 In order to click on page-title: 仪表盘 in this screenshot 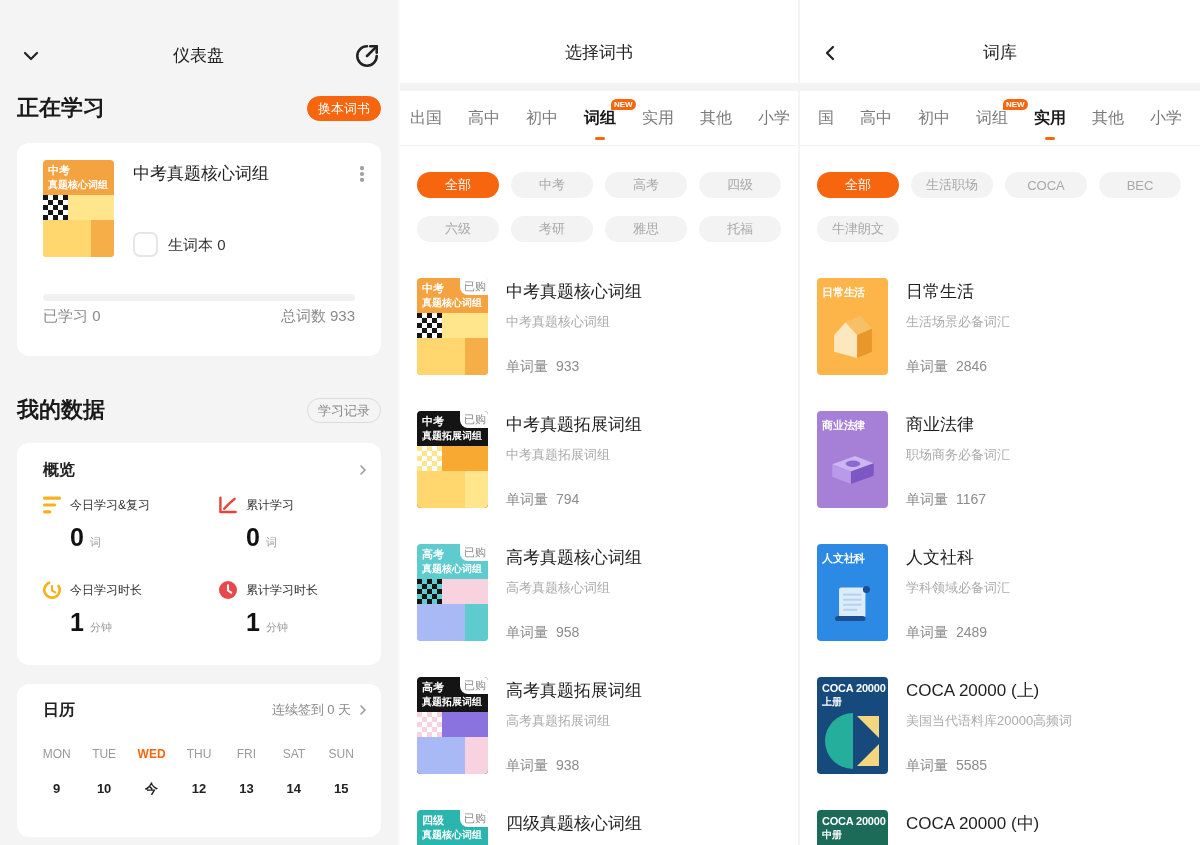, I will do `click(198, 56)`.